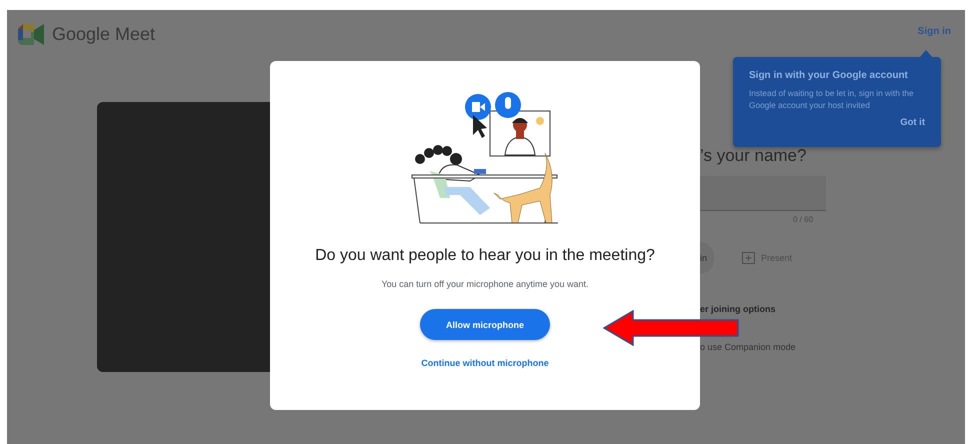 This screenshot has height=444, width=978. What do you see at coordinates (707, 258) in the screenshot?
I see `join-button: in` at bounding box center [707, 258].